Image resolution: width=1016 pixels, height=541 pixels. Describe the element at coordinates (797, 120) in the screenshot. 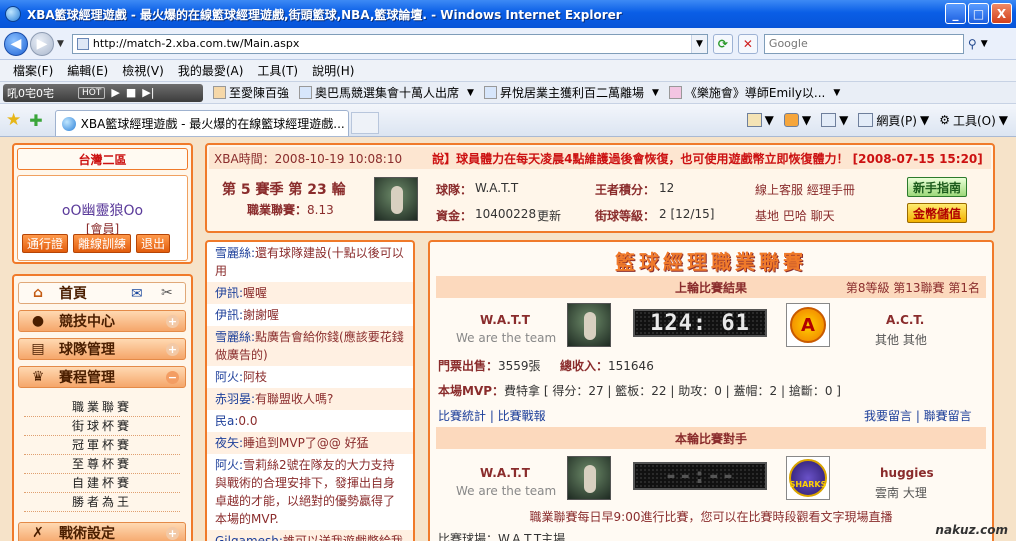

I see `feeds-button: ▼` at that location.